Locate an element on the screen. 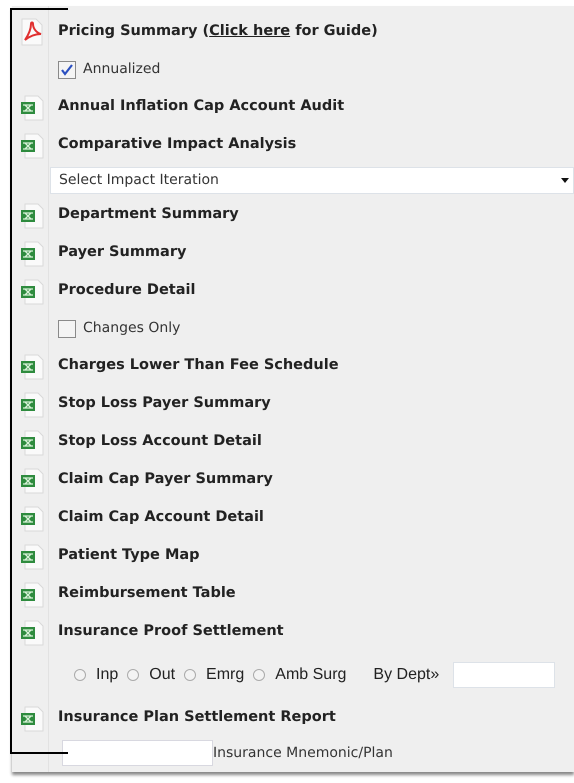 This screenshot has height=783, width=574. guide-link: Click here is located at coordinates (249, 31).